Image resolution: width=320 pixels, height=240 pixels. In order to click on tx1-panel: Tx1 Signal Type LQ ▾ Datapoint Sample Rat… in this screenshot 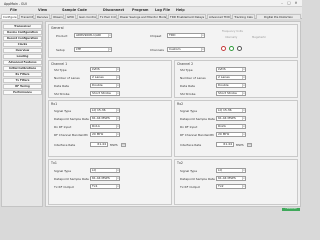, I will do `click(110, 182)`.